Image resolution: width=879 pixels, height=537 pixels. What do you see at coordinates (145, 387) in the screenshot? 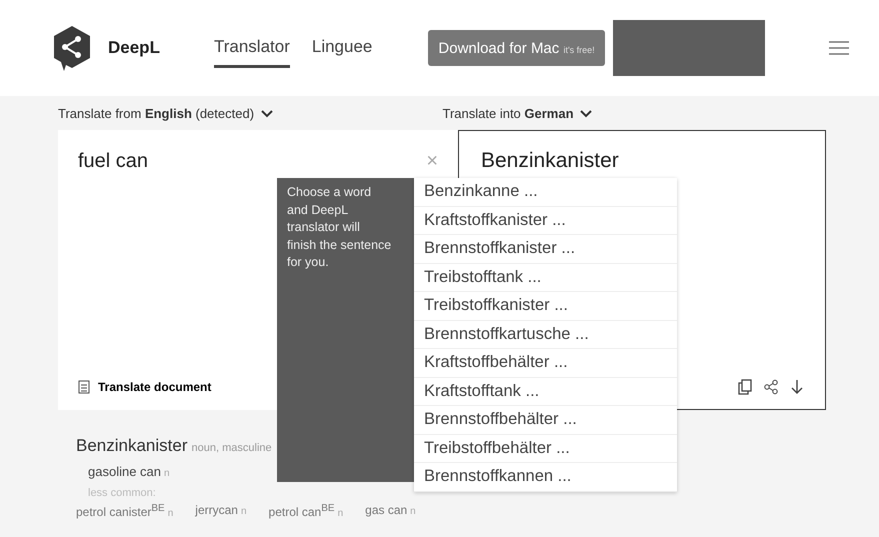
I see `translate-document-button: Translate document` at bounding box center [145, 387].